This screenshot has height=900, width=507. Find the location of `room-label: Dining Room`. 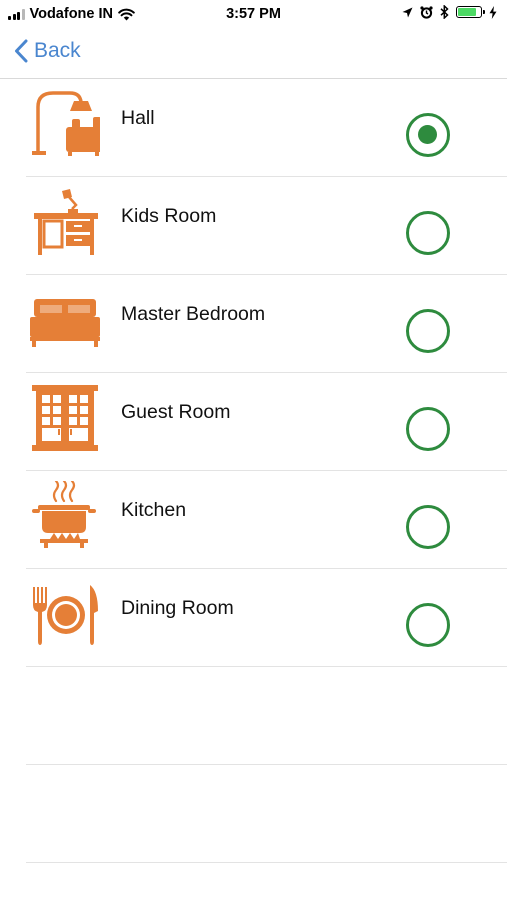

room-label: Dining Room is located at coordinates (177, 608).